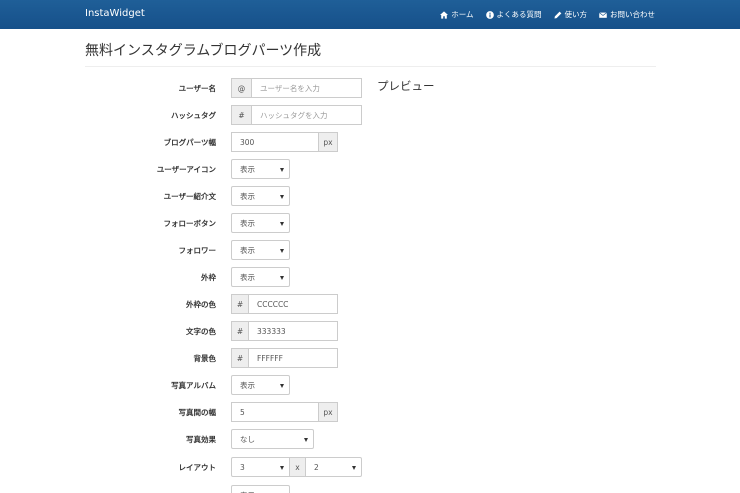 Image resolution: width=740 pixels, height=493 pixels. Describe the element at coordinates (241, 88) in the screenshot. I see `username-addon: @` at that location.